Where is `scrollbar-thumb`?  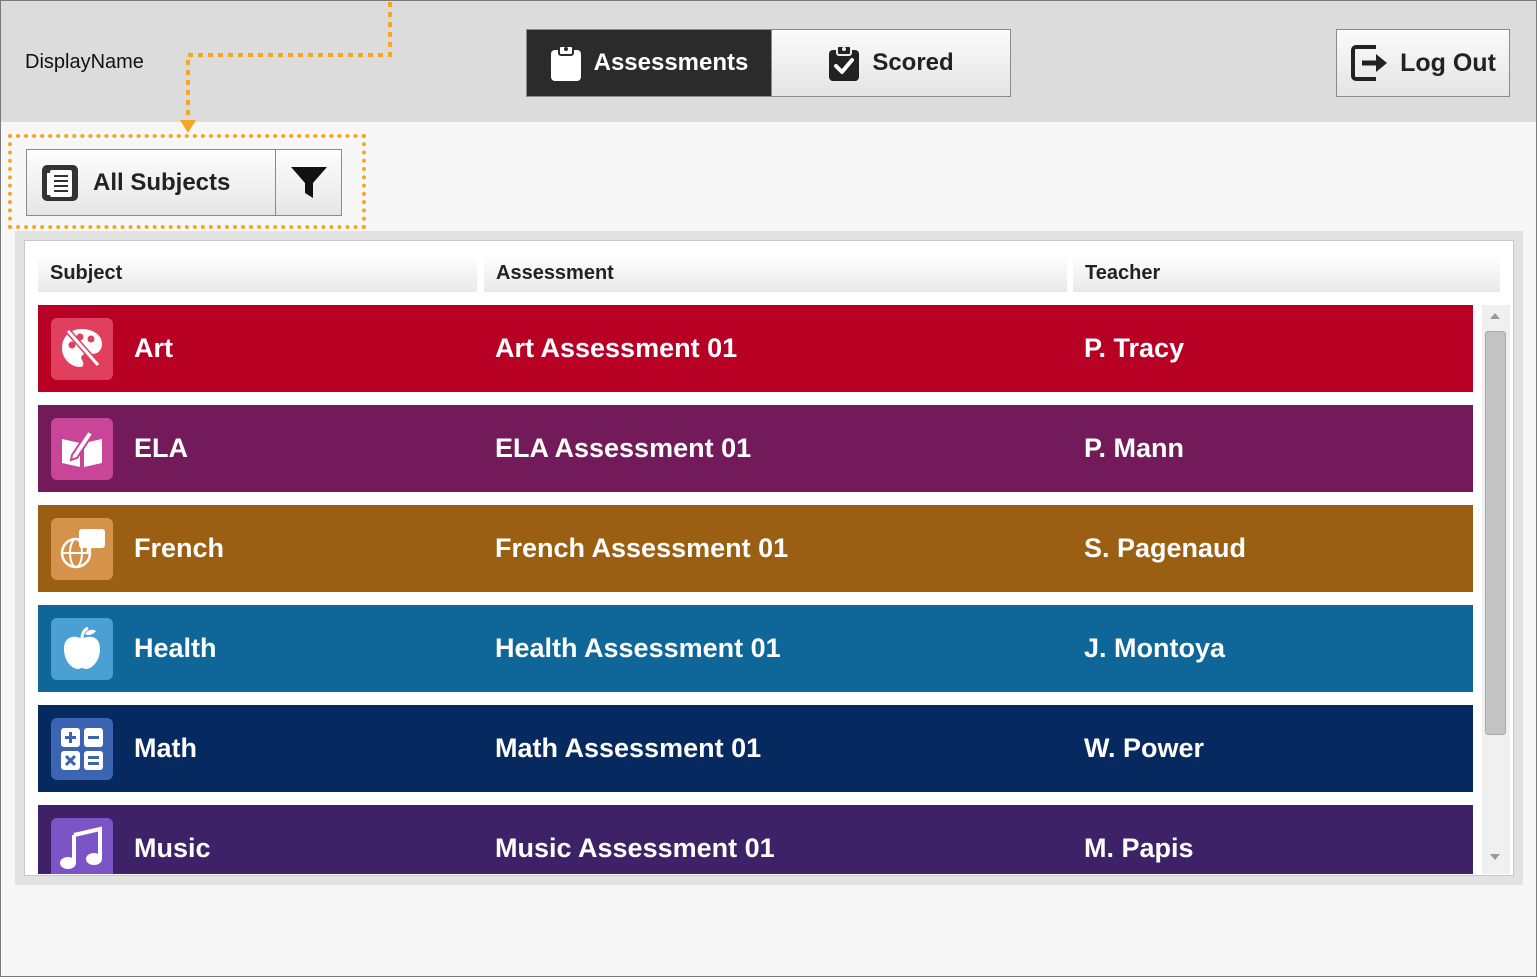
scrollbar-thumb is located at coordinates (1495, 533).